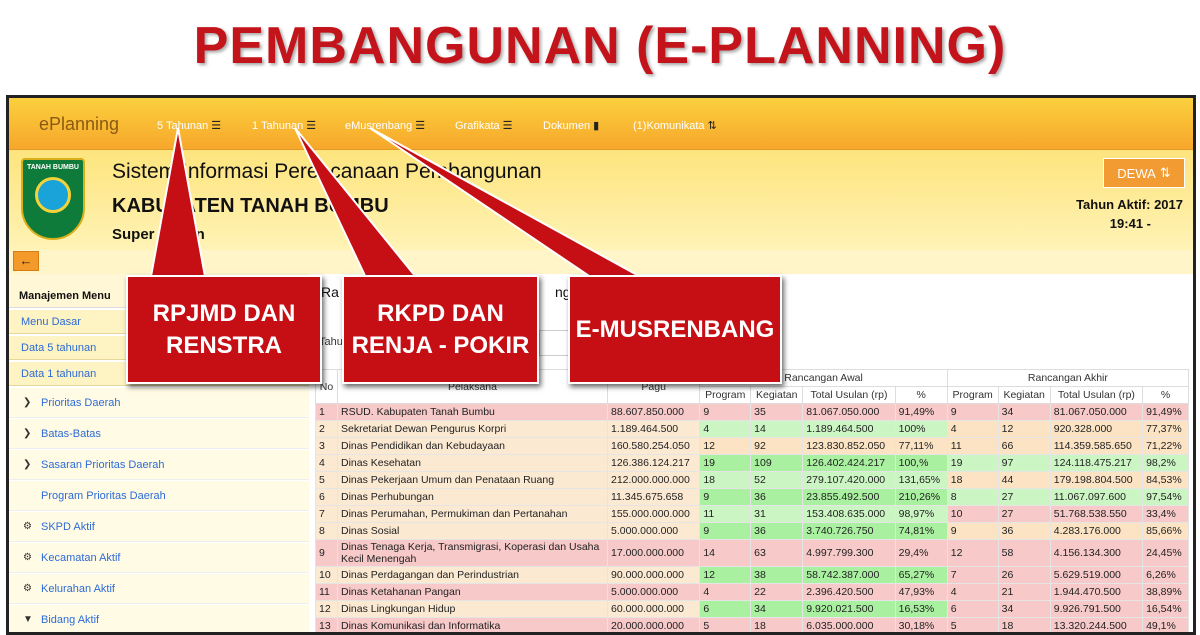 The width and height of the screenshot is (1200, 635). Describe the element at coordinates (440, 329) in the screenshot. I see `callout-rkpd-renja: RKPD DAN RENJA - POKIR` at that location.